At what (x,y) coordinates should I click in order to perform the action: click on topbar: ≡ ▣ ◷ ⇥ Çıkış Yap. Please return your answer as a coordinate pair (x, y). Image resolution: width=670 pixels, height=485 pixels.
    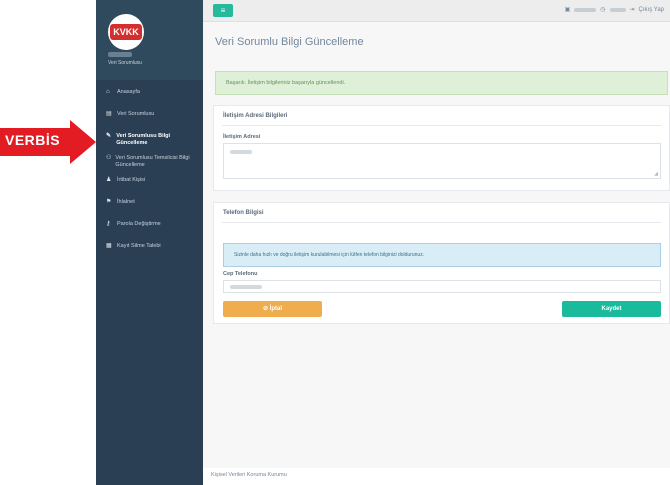
    Looking at the image, I should click on (436, 11).